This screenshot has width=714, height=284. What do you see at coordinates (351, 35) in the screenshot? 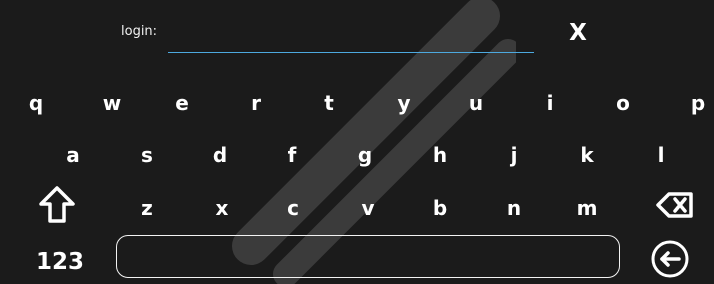
I see `login-input` at bounding box center [351, 35].